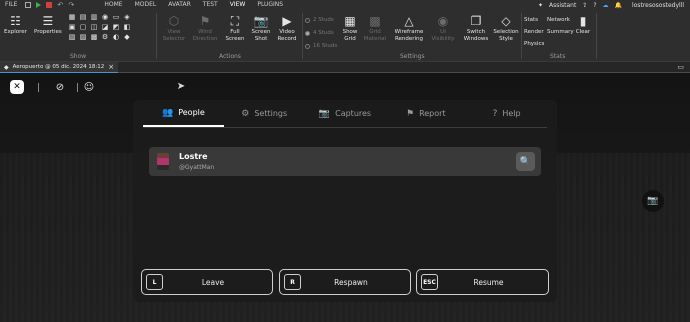  What do you see at coordinates (560, 32) in the screenshot?
I see `summary-stats-toggle: Summary` at bounding box center [560, 32].